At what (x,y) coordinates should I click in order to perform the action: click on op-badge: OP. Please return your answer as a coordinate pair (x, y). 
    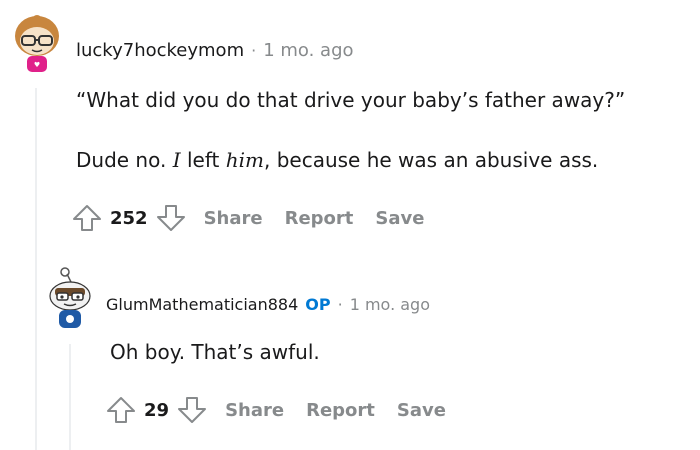
    Looking at the image, I should click on (318, 304).